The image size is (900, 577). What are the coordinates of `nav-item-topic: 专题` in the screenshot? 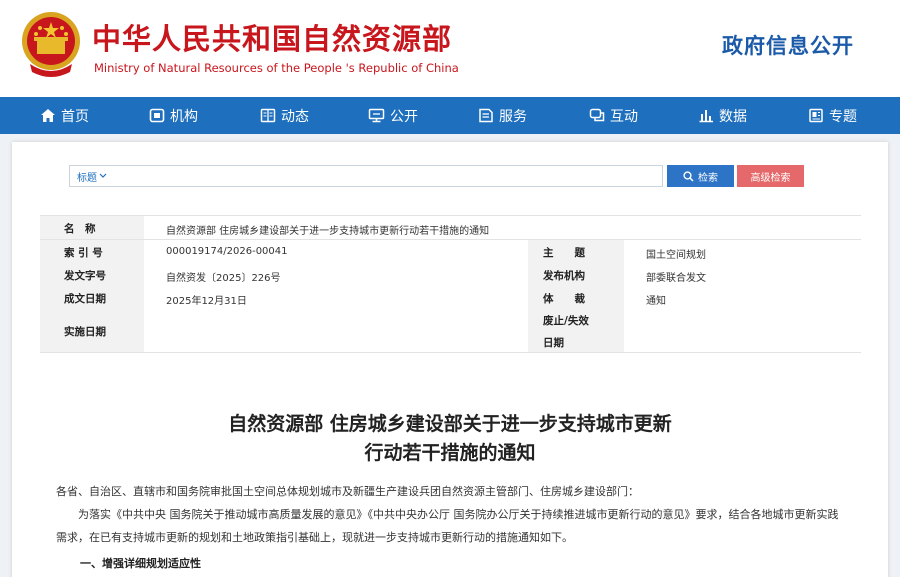 It's located at (832, 115).